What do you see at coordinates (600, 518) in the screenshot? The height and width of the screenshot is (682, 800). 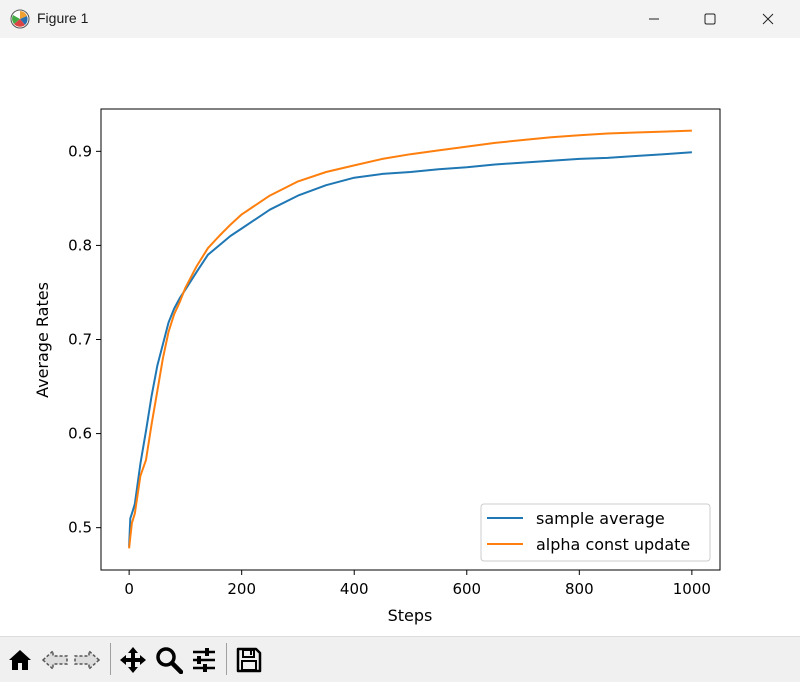 I see `legend-label-sample-average: sample average` at bounding box center [600, 518].